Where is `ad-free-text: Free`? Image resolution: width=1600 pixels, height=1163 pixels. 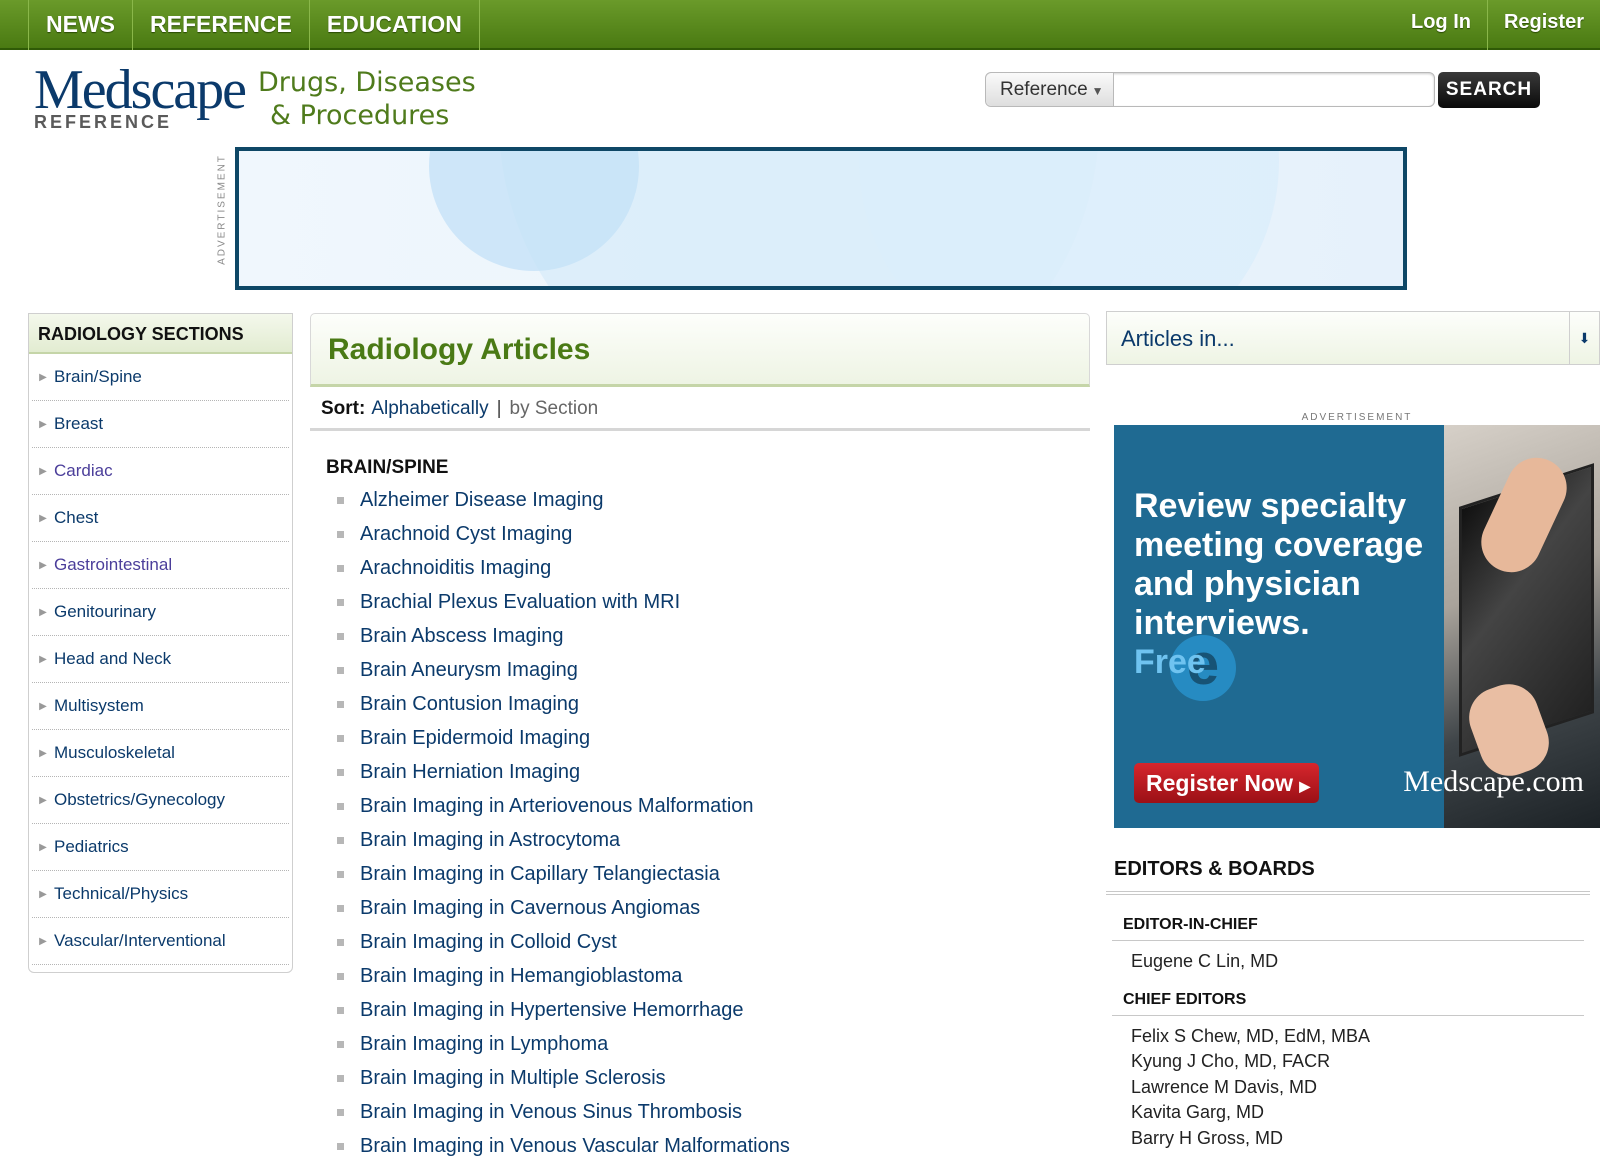 ad-free-text: Free is located at coordinates (1170, 662).